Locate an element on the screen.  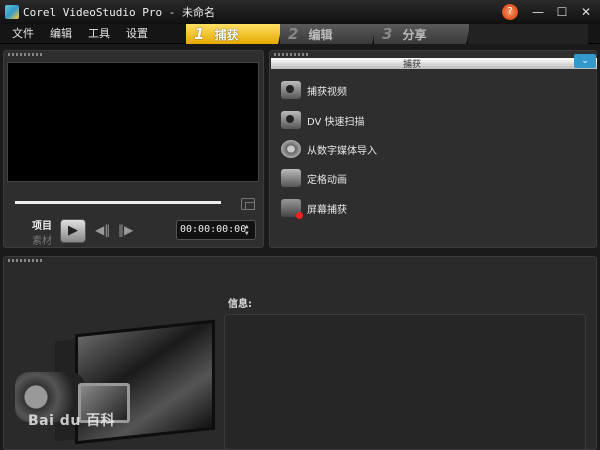
capture-header-label: 捕获 is located at coordinates (412, 65).